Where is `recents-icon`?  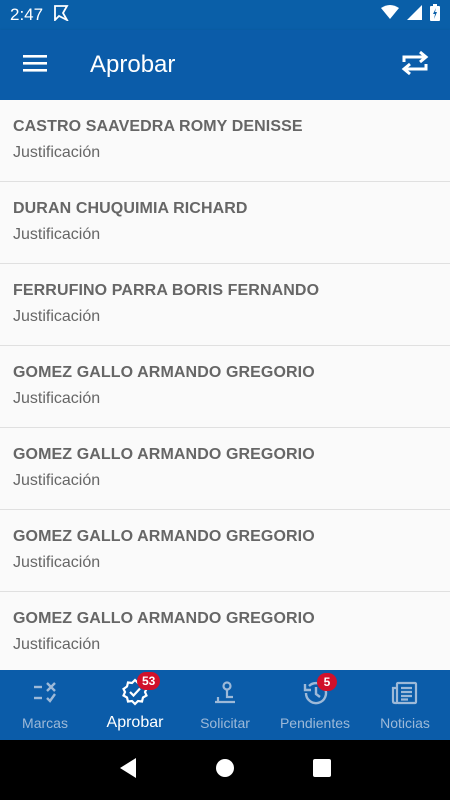 recents-icon is located at coordinates (322, 770).